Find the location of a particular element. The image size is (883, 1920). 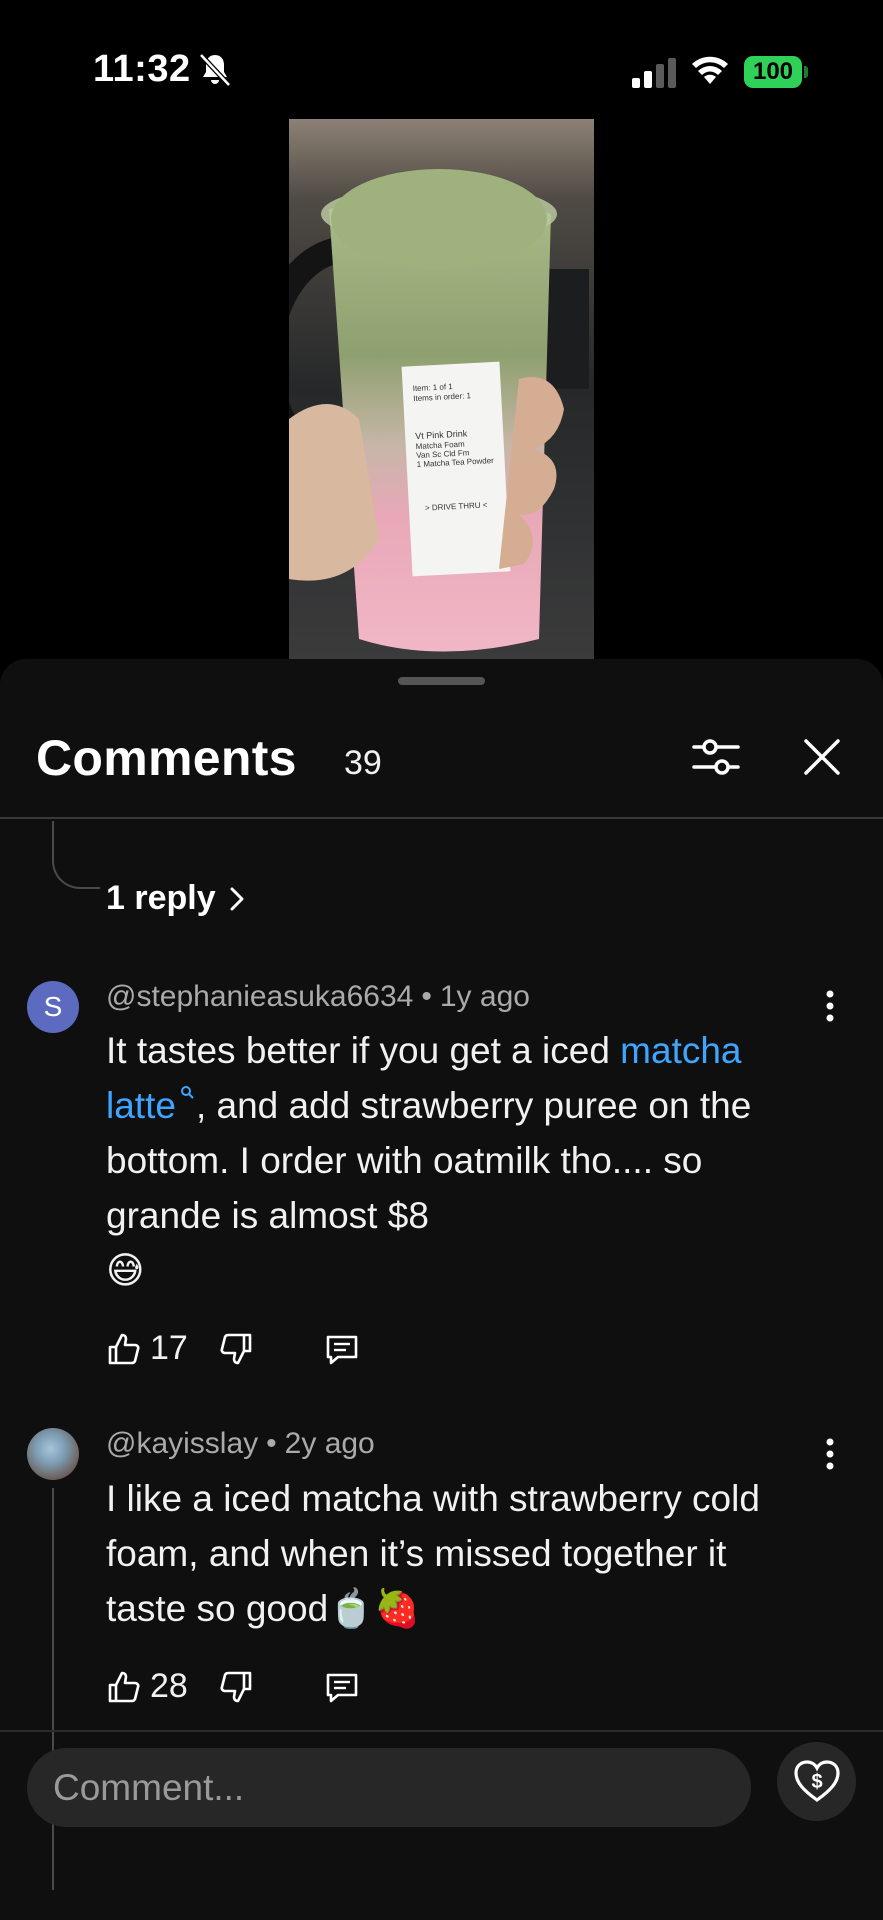

signal-icon is located at coordinates (654, 73).